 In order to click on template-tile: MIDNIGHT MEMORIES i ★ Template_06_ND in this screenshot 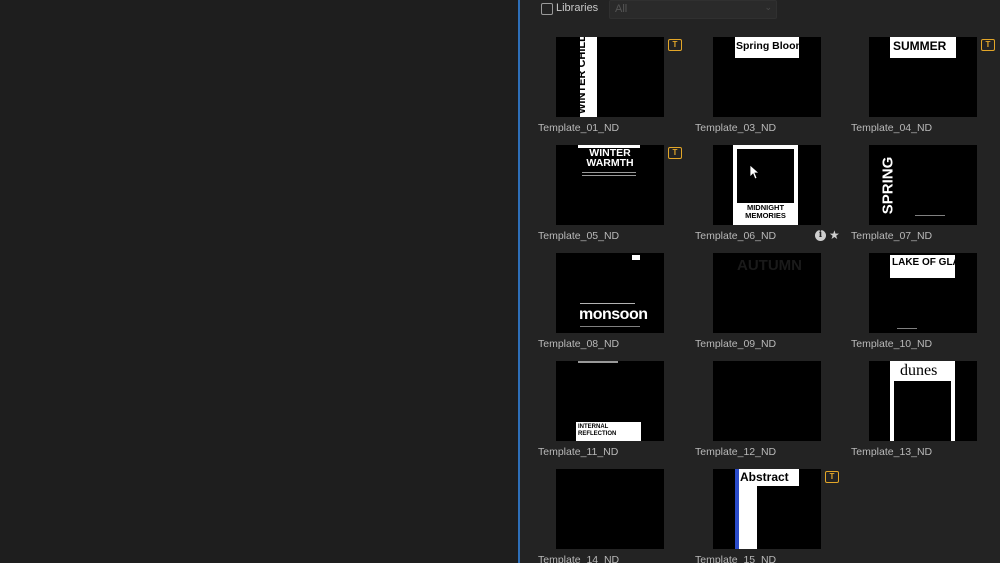, I will do `click(771, 197)`.